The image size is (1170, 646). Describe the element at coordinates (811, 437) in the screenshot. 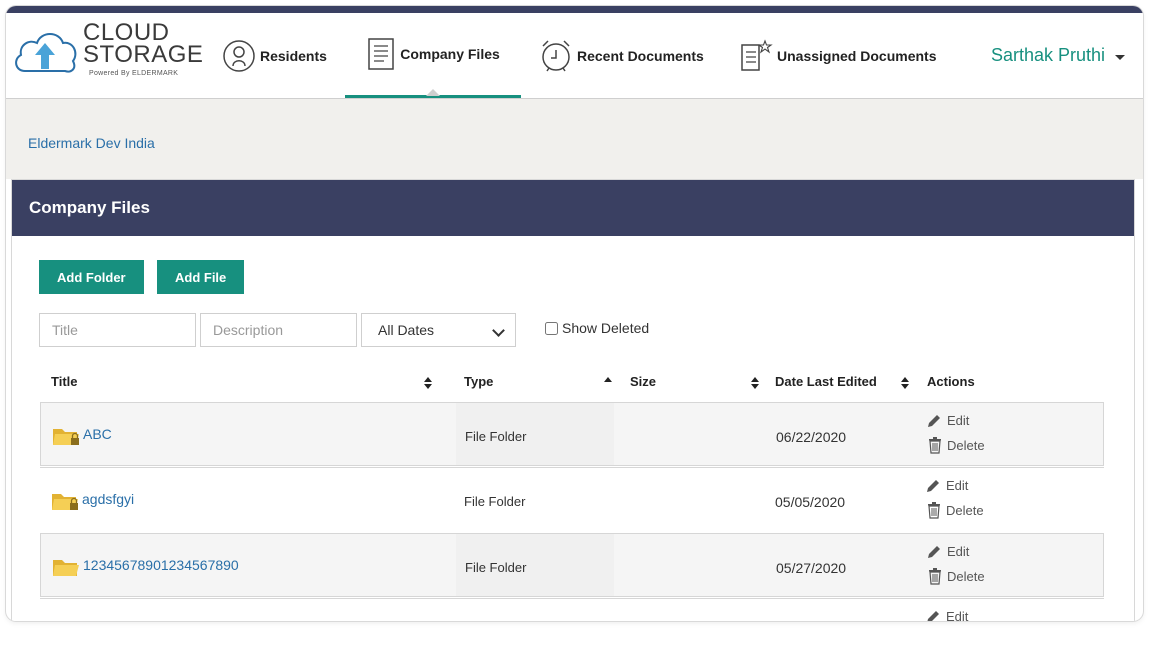

I see `folder-date: 06/22/2020` at that location.